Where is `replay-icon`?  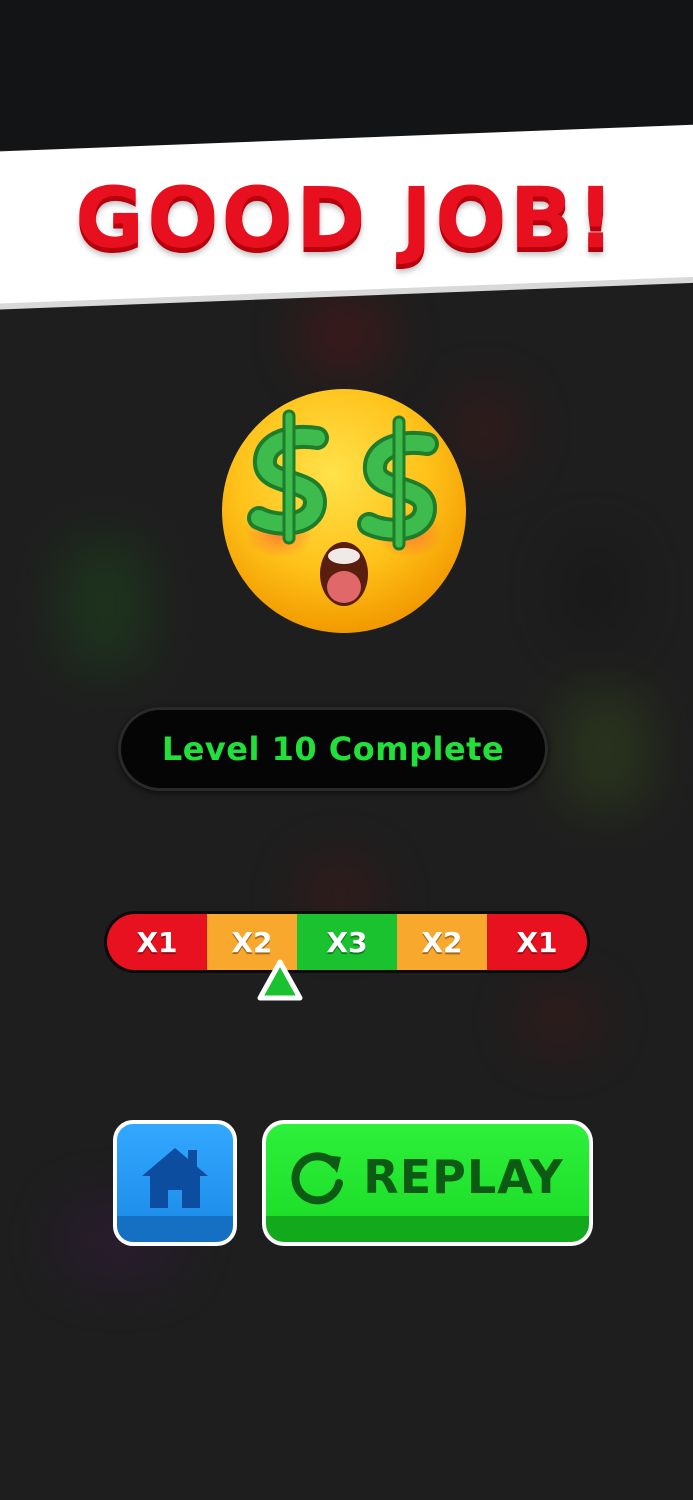
replay-icon is located at coordinates (317, 1178).